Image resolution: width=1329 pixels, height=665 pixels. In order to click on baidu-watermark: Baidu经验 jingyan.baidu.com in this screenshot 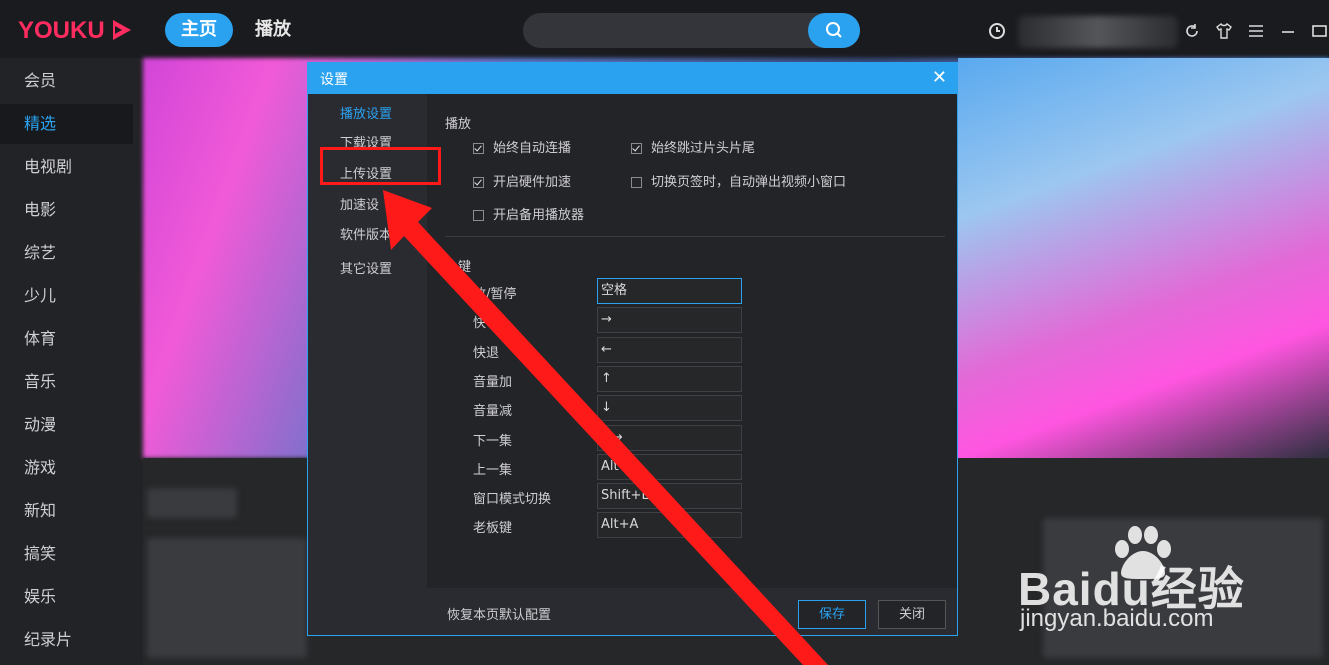, I will do `click(1168, 585)`.